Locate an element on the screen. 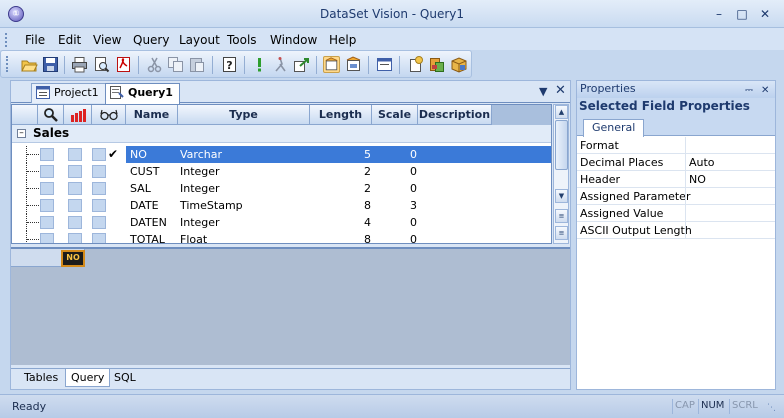 This screenshot has height=418, width=784. menu-query: Query is located at coordinates (151, 40).